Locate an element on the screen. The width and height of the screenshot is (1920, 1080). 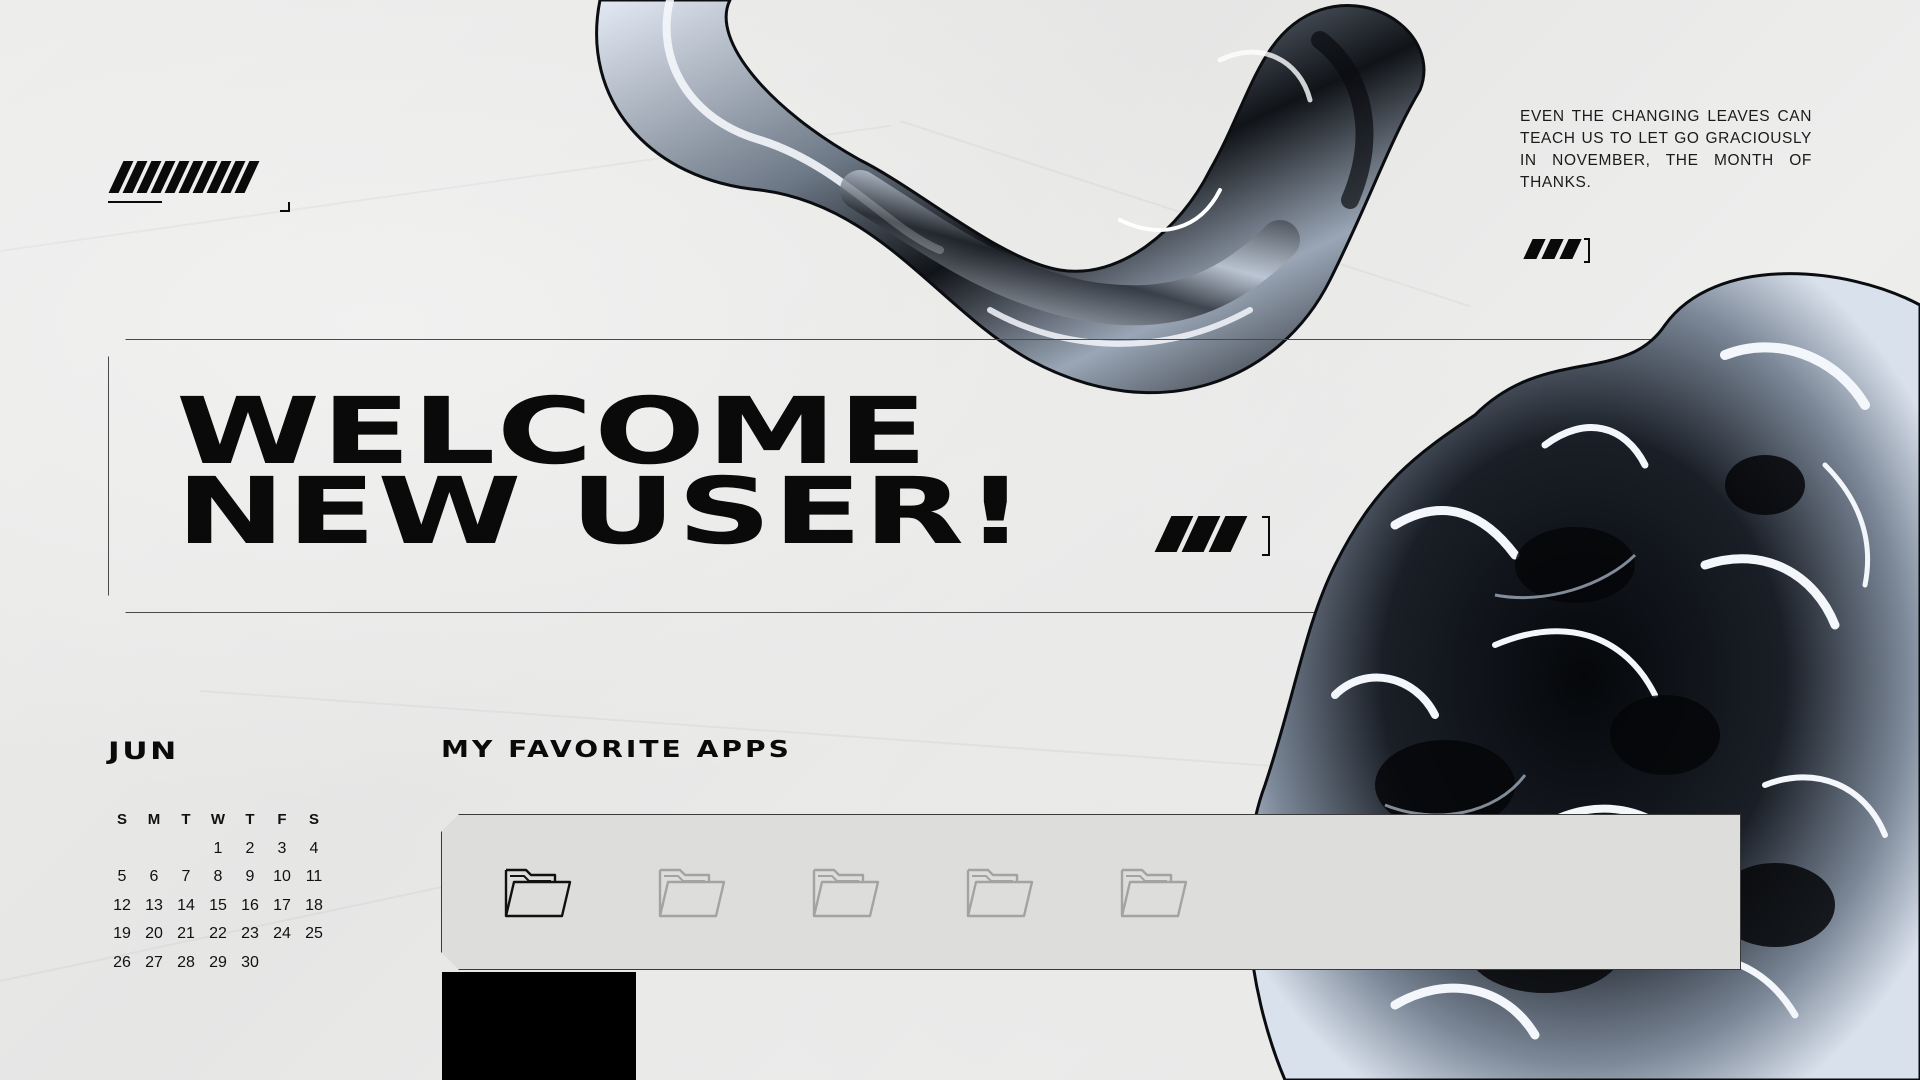
decorative-bracket is located at coordinates (1587, 250).